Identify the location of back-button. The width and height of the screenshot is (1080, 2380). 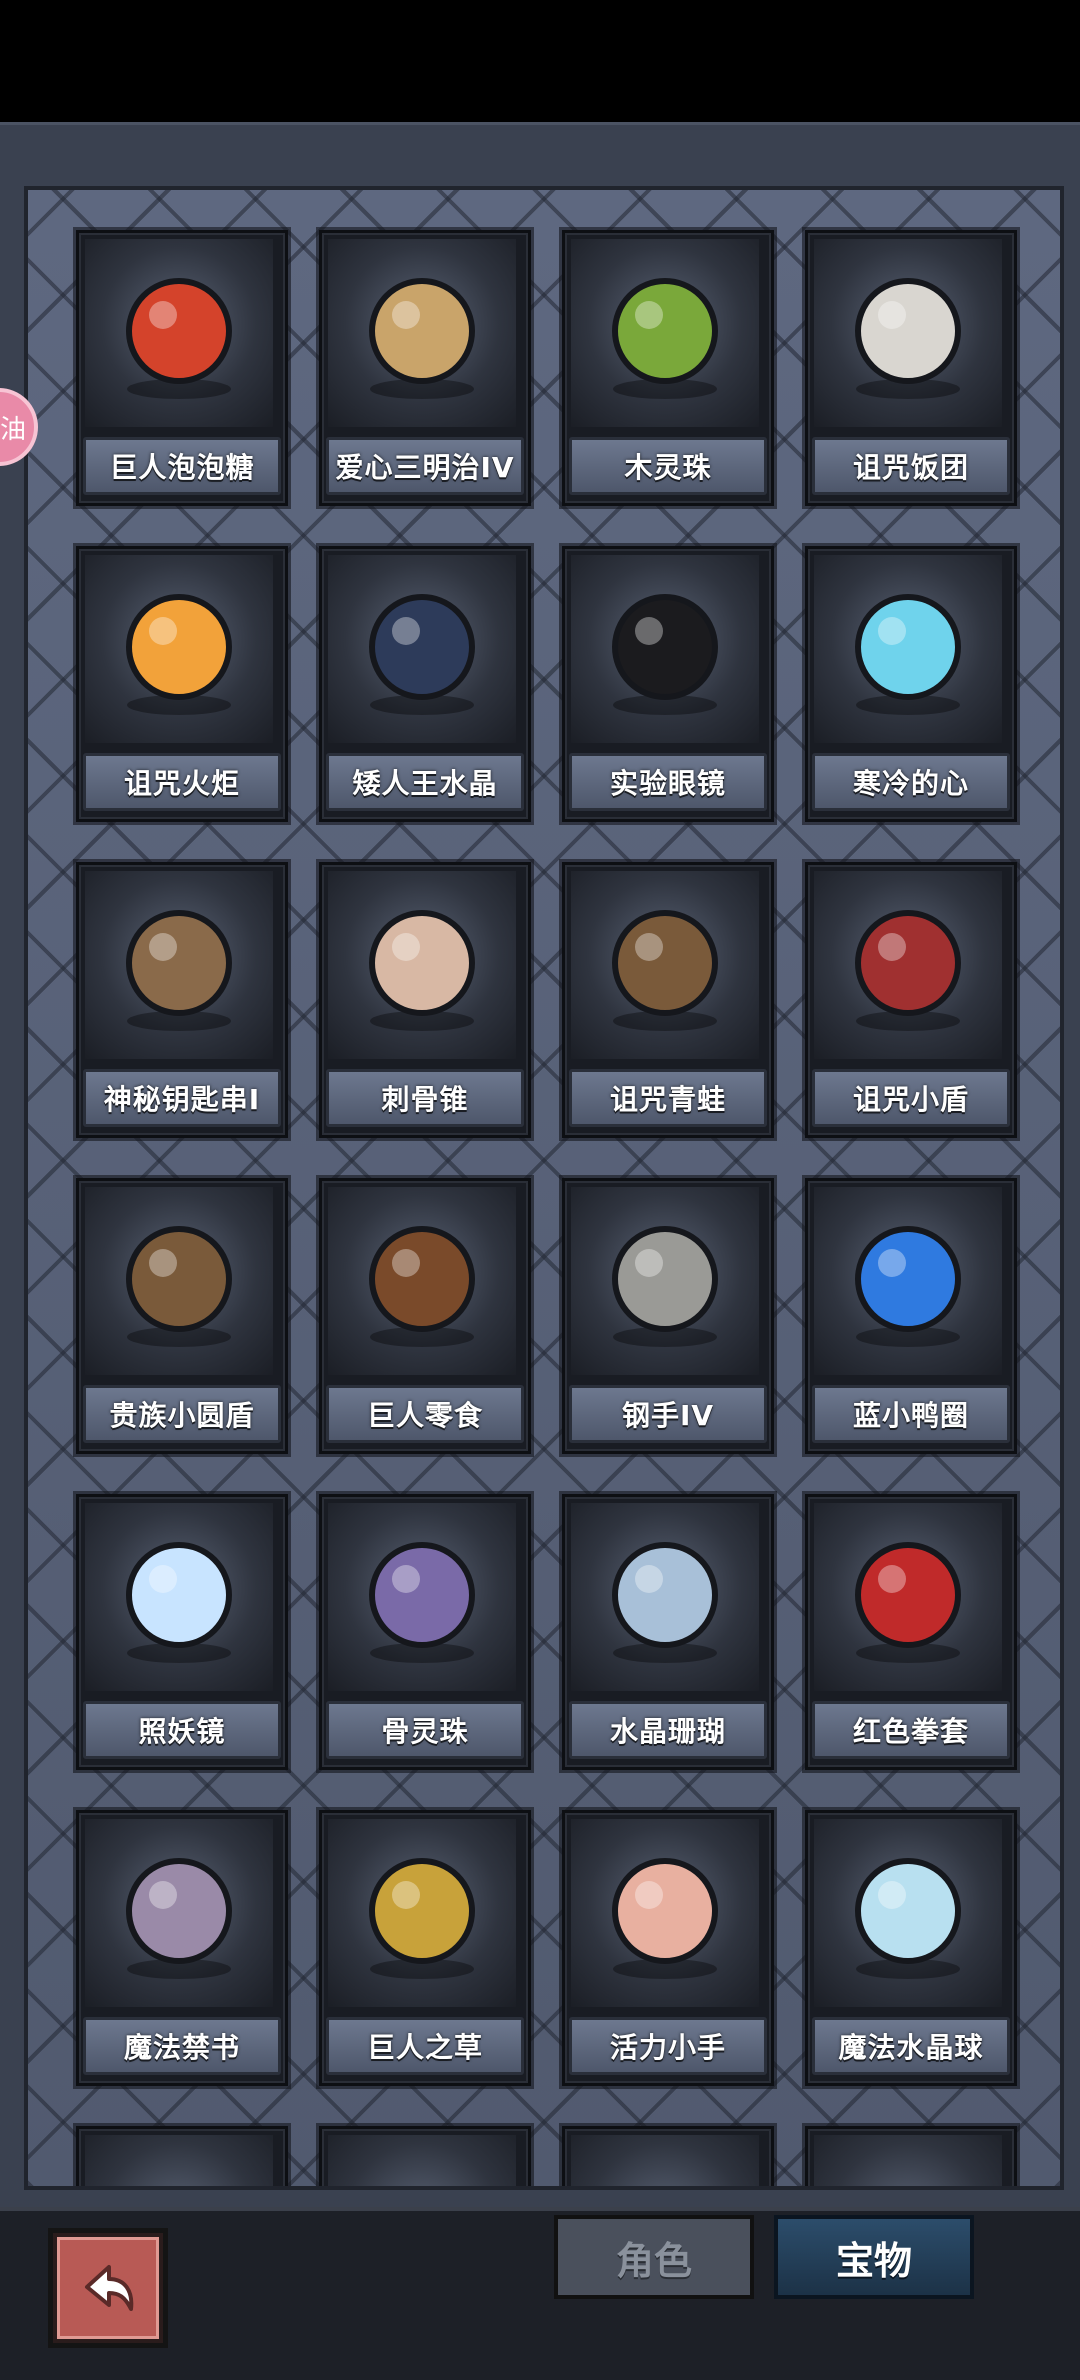
(108, 2288).